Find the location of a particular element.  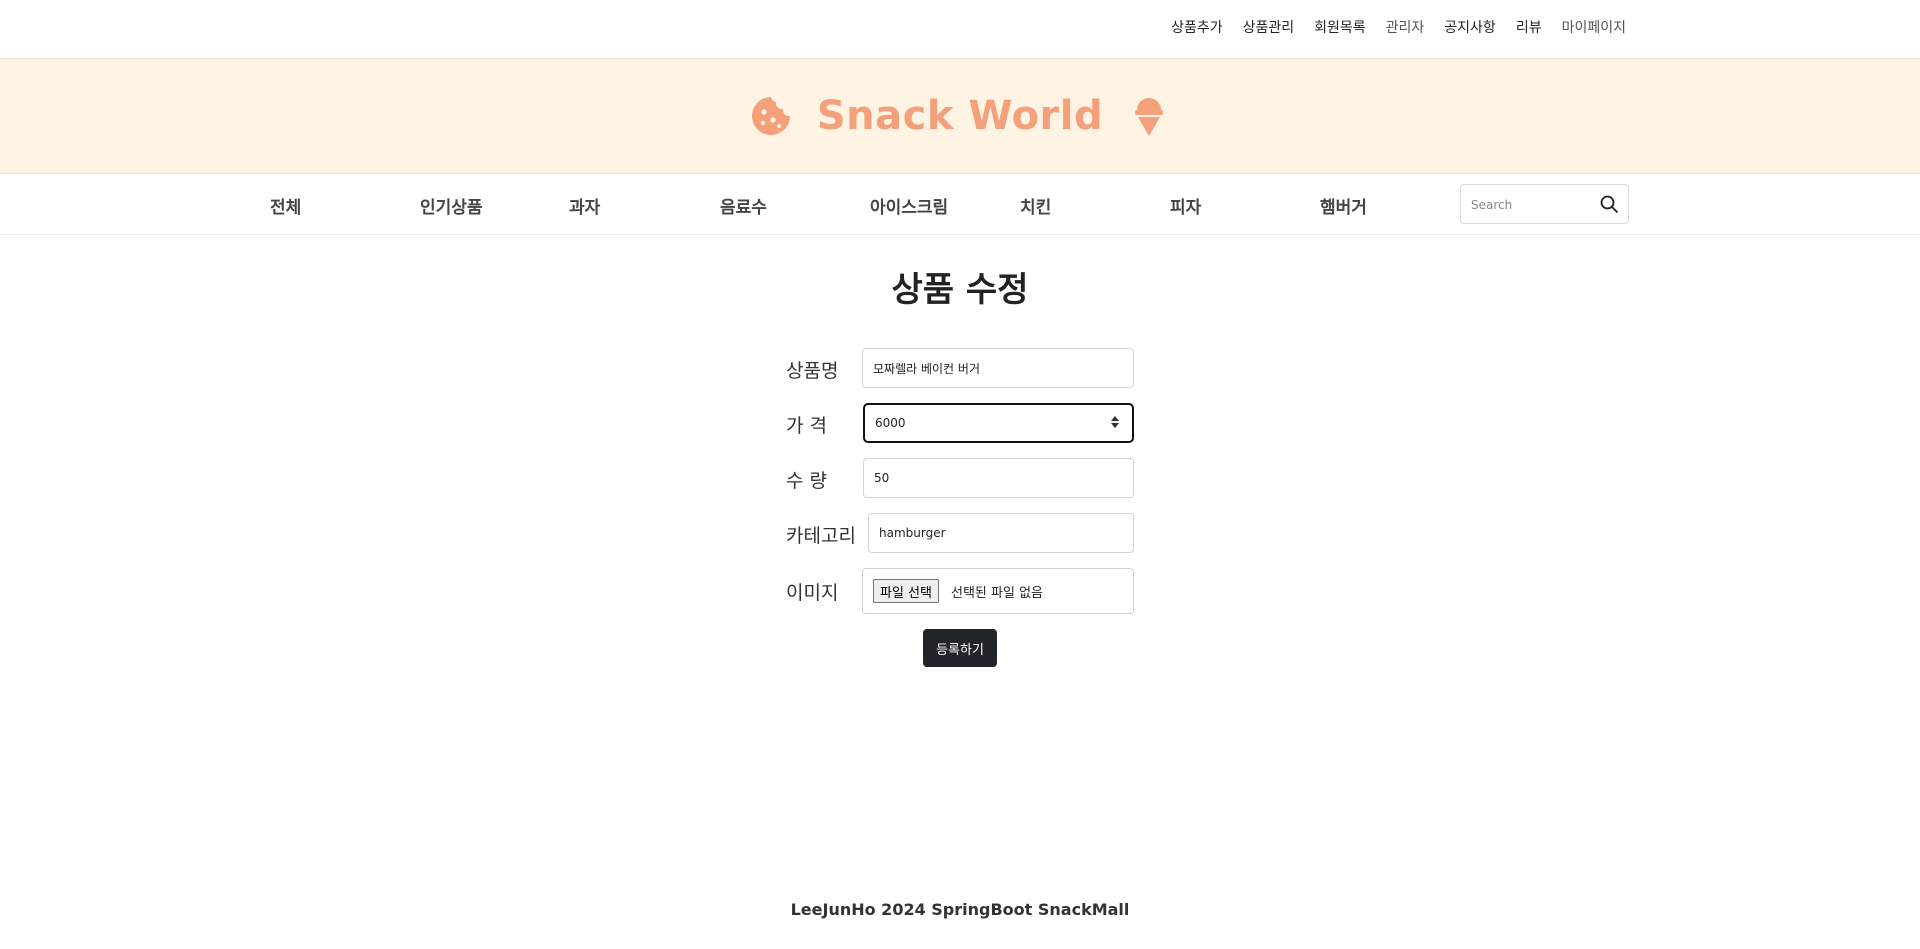

nav-link-notice: 공지사항 is located at coordinates (1470, 27).